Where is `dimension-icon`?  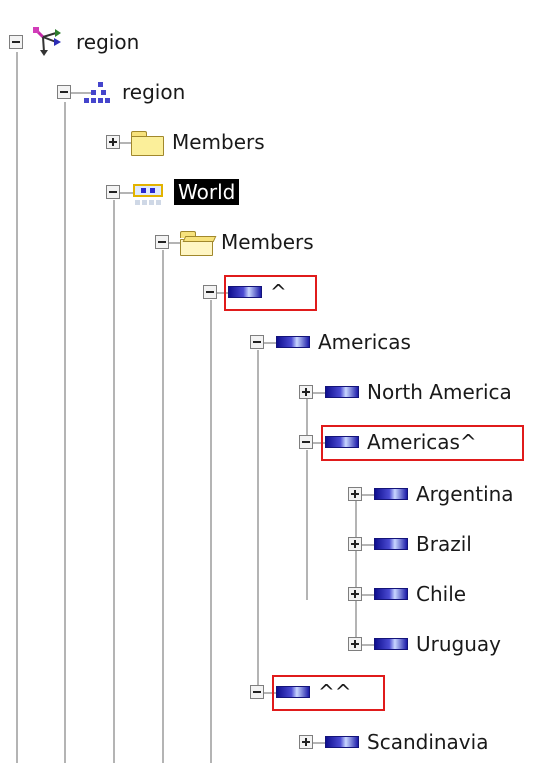 dimension-icon is located at coordinates (49, 42).